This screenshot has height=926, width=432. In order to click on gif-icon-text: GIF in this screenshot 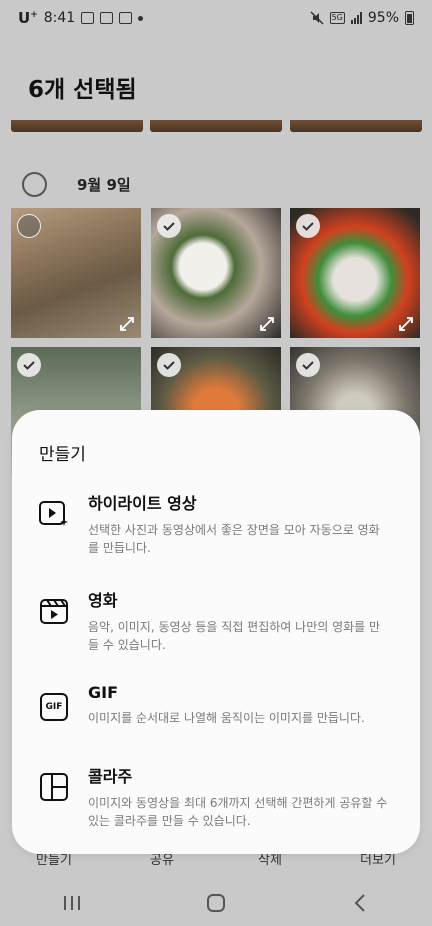, I will do `click(54, 707)`.